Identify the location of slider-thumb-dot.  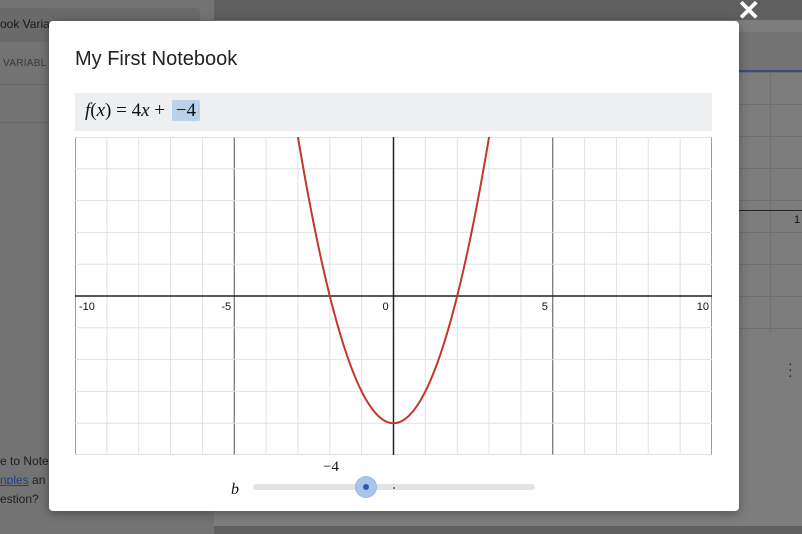
(365, 487).